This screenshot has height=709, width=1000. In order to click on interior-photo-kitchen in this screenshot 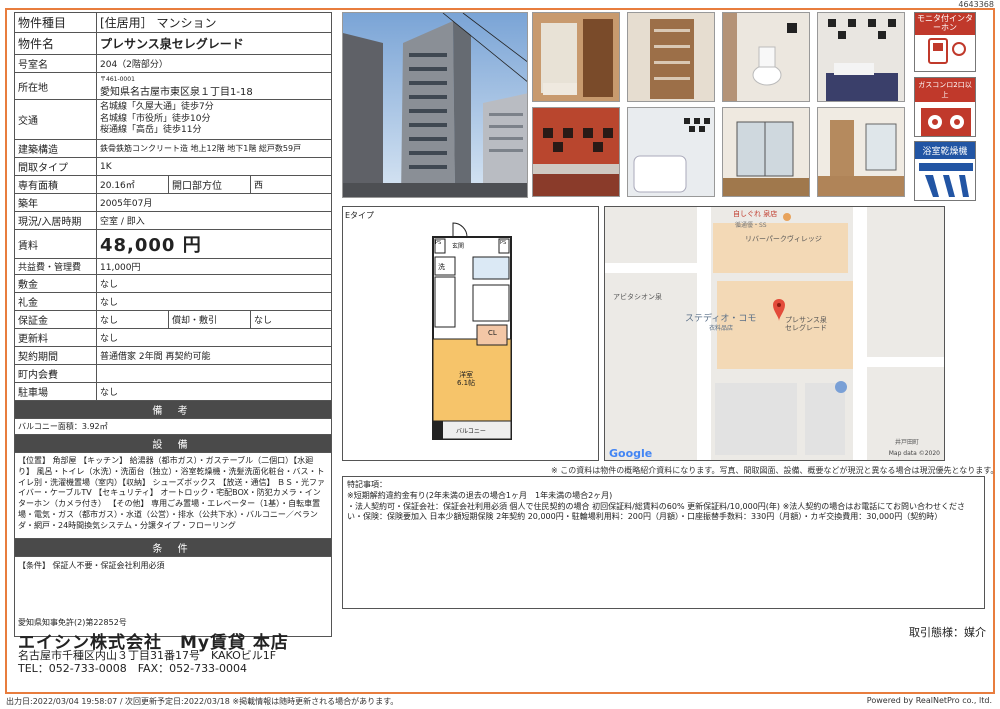, I will do `click(576, 152)`.